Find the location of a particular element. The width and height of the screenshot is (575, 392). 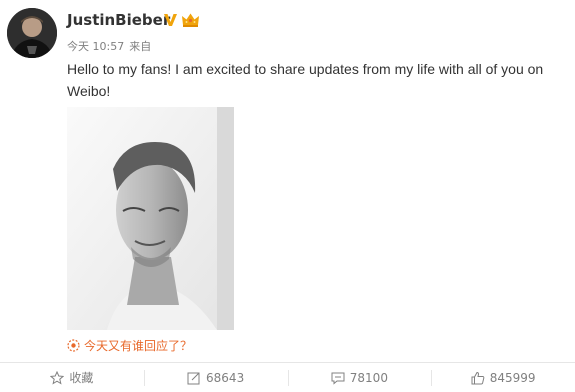

topic-label: 今天又有谁回应了？ is located at coordinates (138, 346).